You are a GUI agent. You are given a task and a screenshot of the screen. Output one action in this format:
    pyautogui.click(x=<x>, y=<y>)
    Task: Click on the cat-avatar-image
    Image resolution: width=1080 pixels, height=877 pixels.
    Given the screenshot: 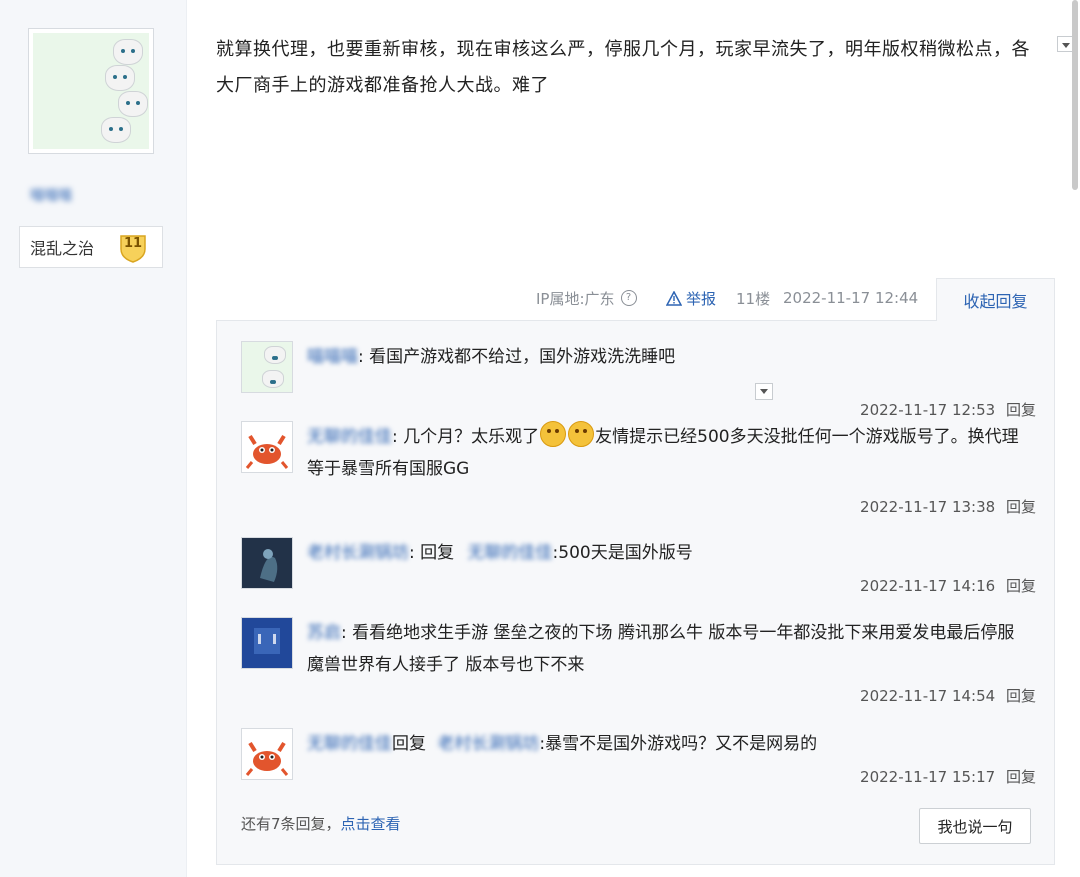 What is the action you would take?
    pyautogui.click(x=91, y=91)
    